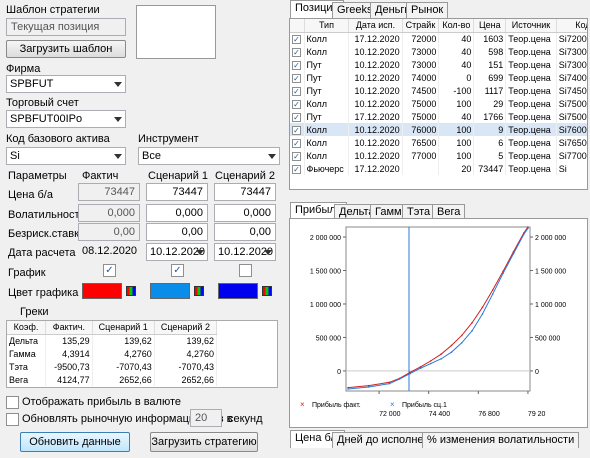  I want to click on y-tick-label: 1 000 000, so click(550, 305).